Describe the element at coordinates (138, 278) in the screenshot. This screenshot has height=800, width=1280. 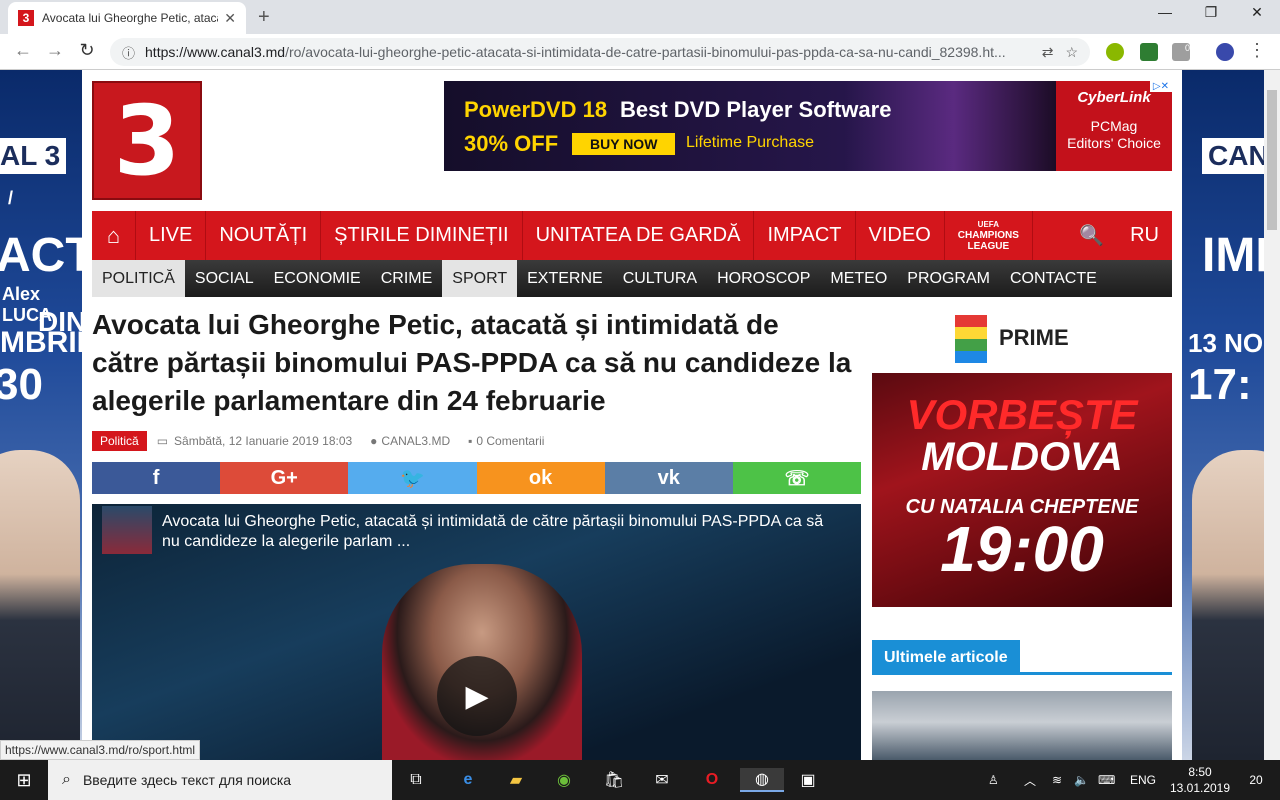
I see `subnav-item-politica: POLITICĂ` at that location.